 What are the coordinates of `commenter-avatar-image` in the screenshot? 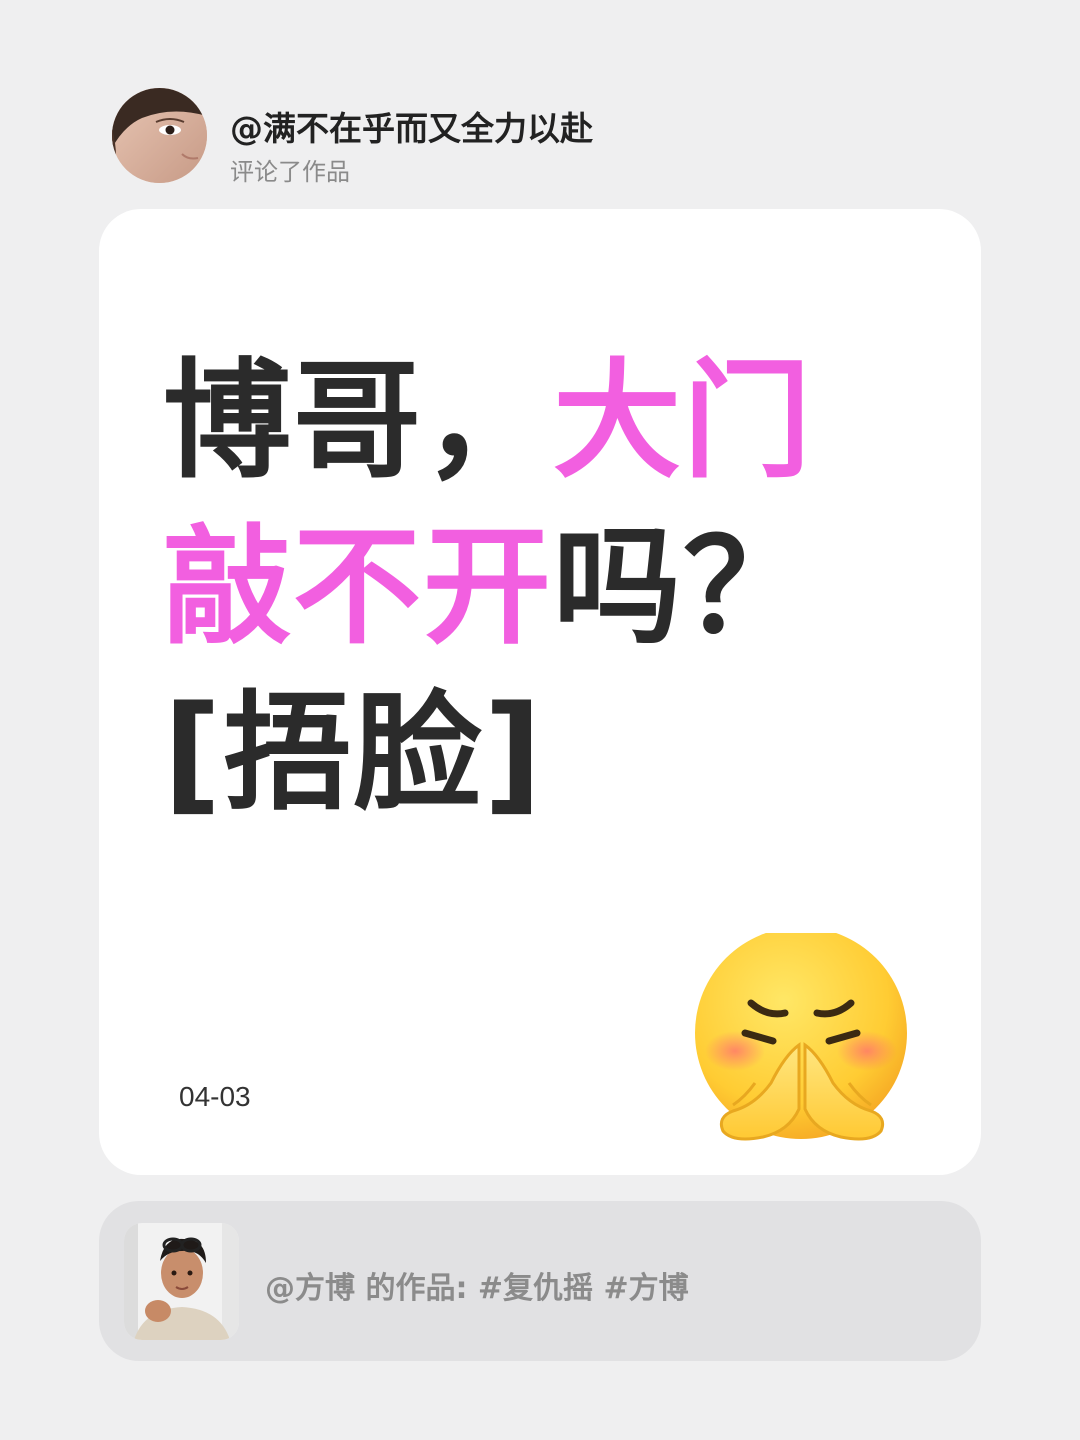 It's located at (159, 135).